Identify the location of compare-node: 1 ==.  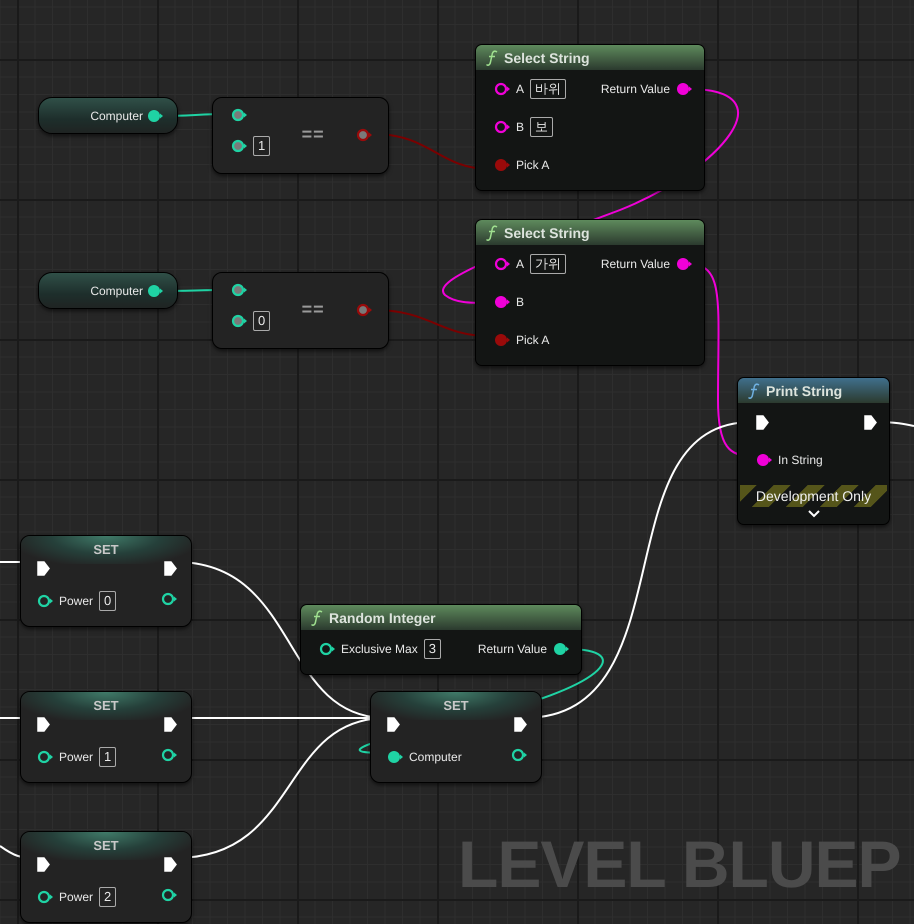
(300, 135).